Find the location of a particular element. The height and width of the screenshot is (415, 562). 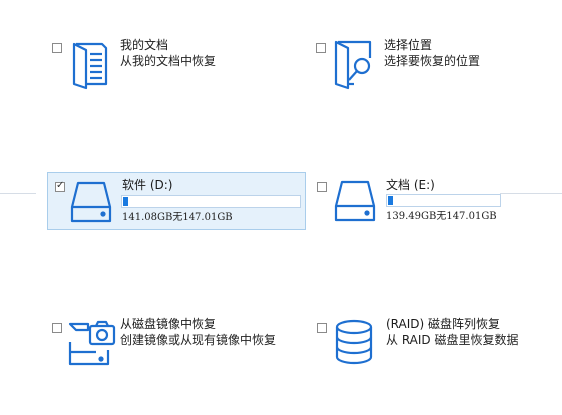

drive-e-usage-fill is located at coordinates (390, 200).